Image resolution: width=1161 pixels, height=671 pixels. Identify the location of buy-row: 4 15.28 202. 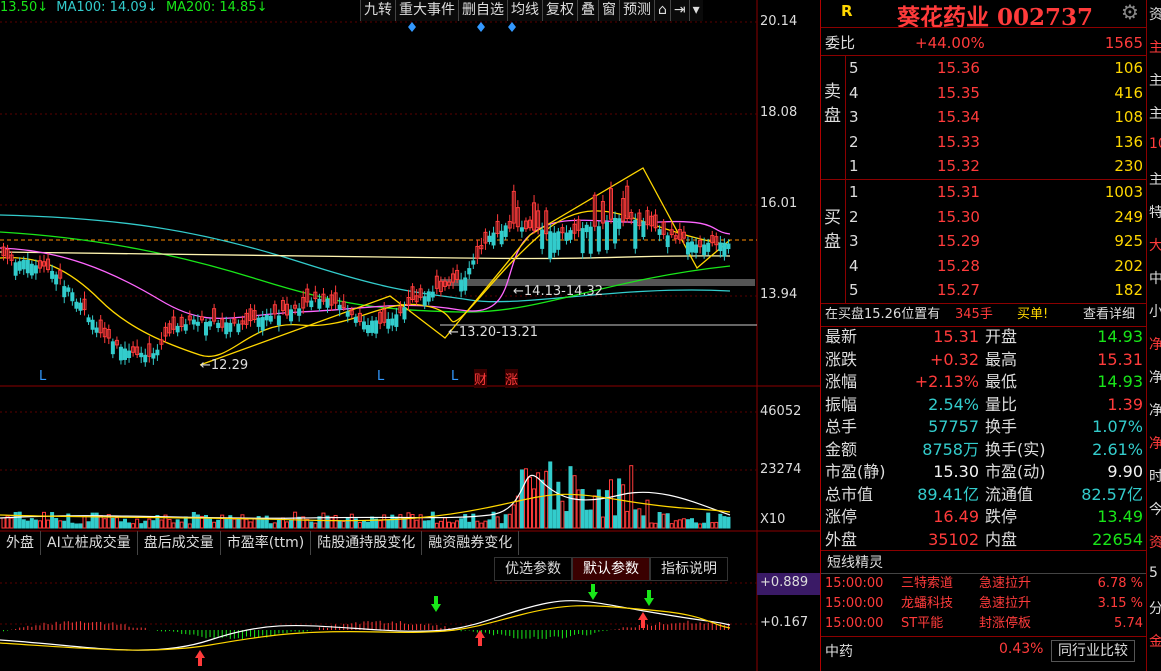
(984, 266).